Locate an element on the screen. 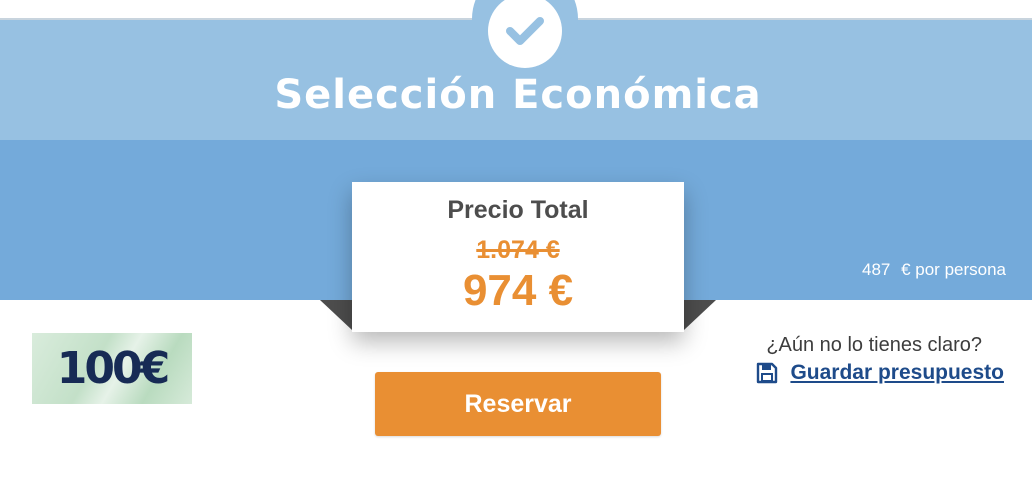  check-icon is located at coordinates (525, 31).